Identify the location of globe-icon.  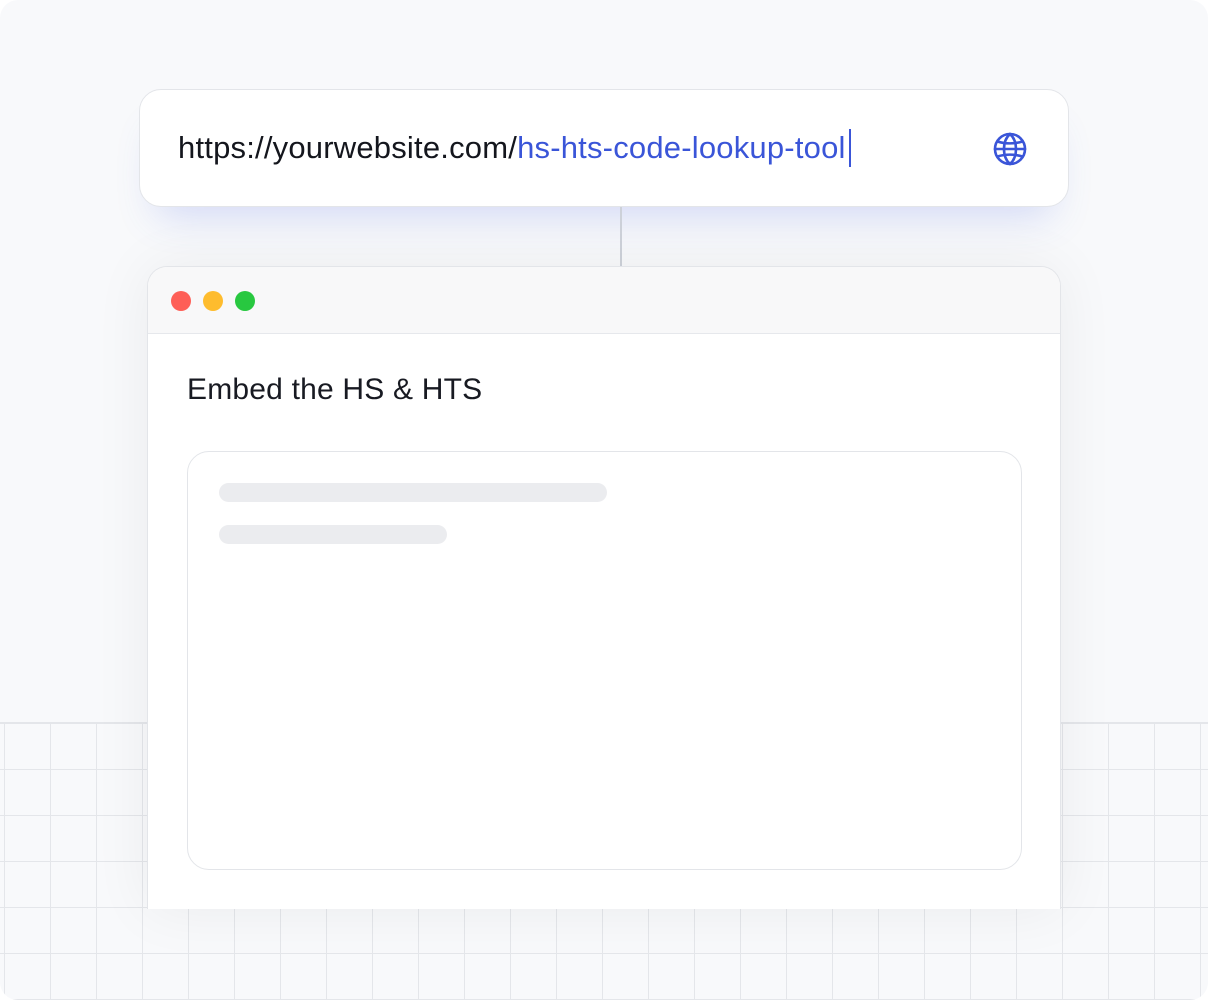
(1010, 149).